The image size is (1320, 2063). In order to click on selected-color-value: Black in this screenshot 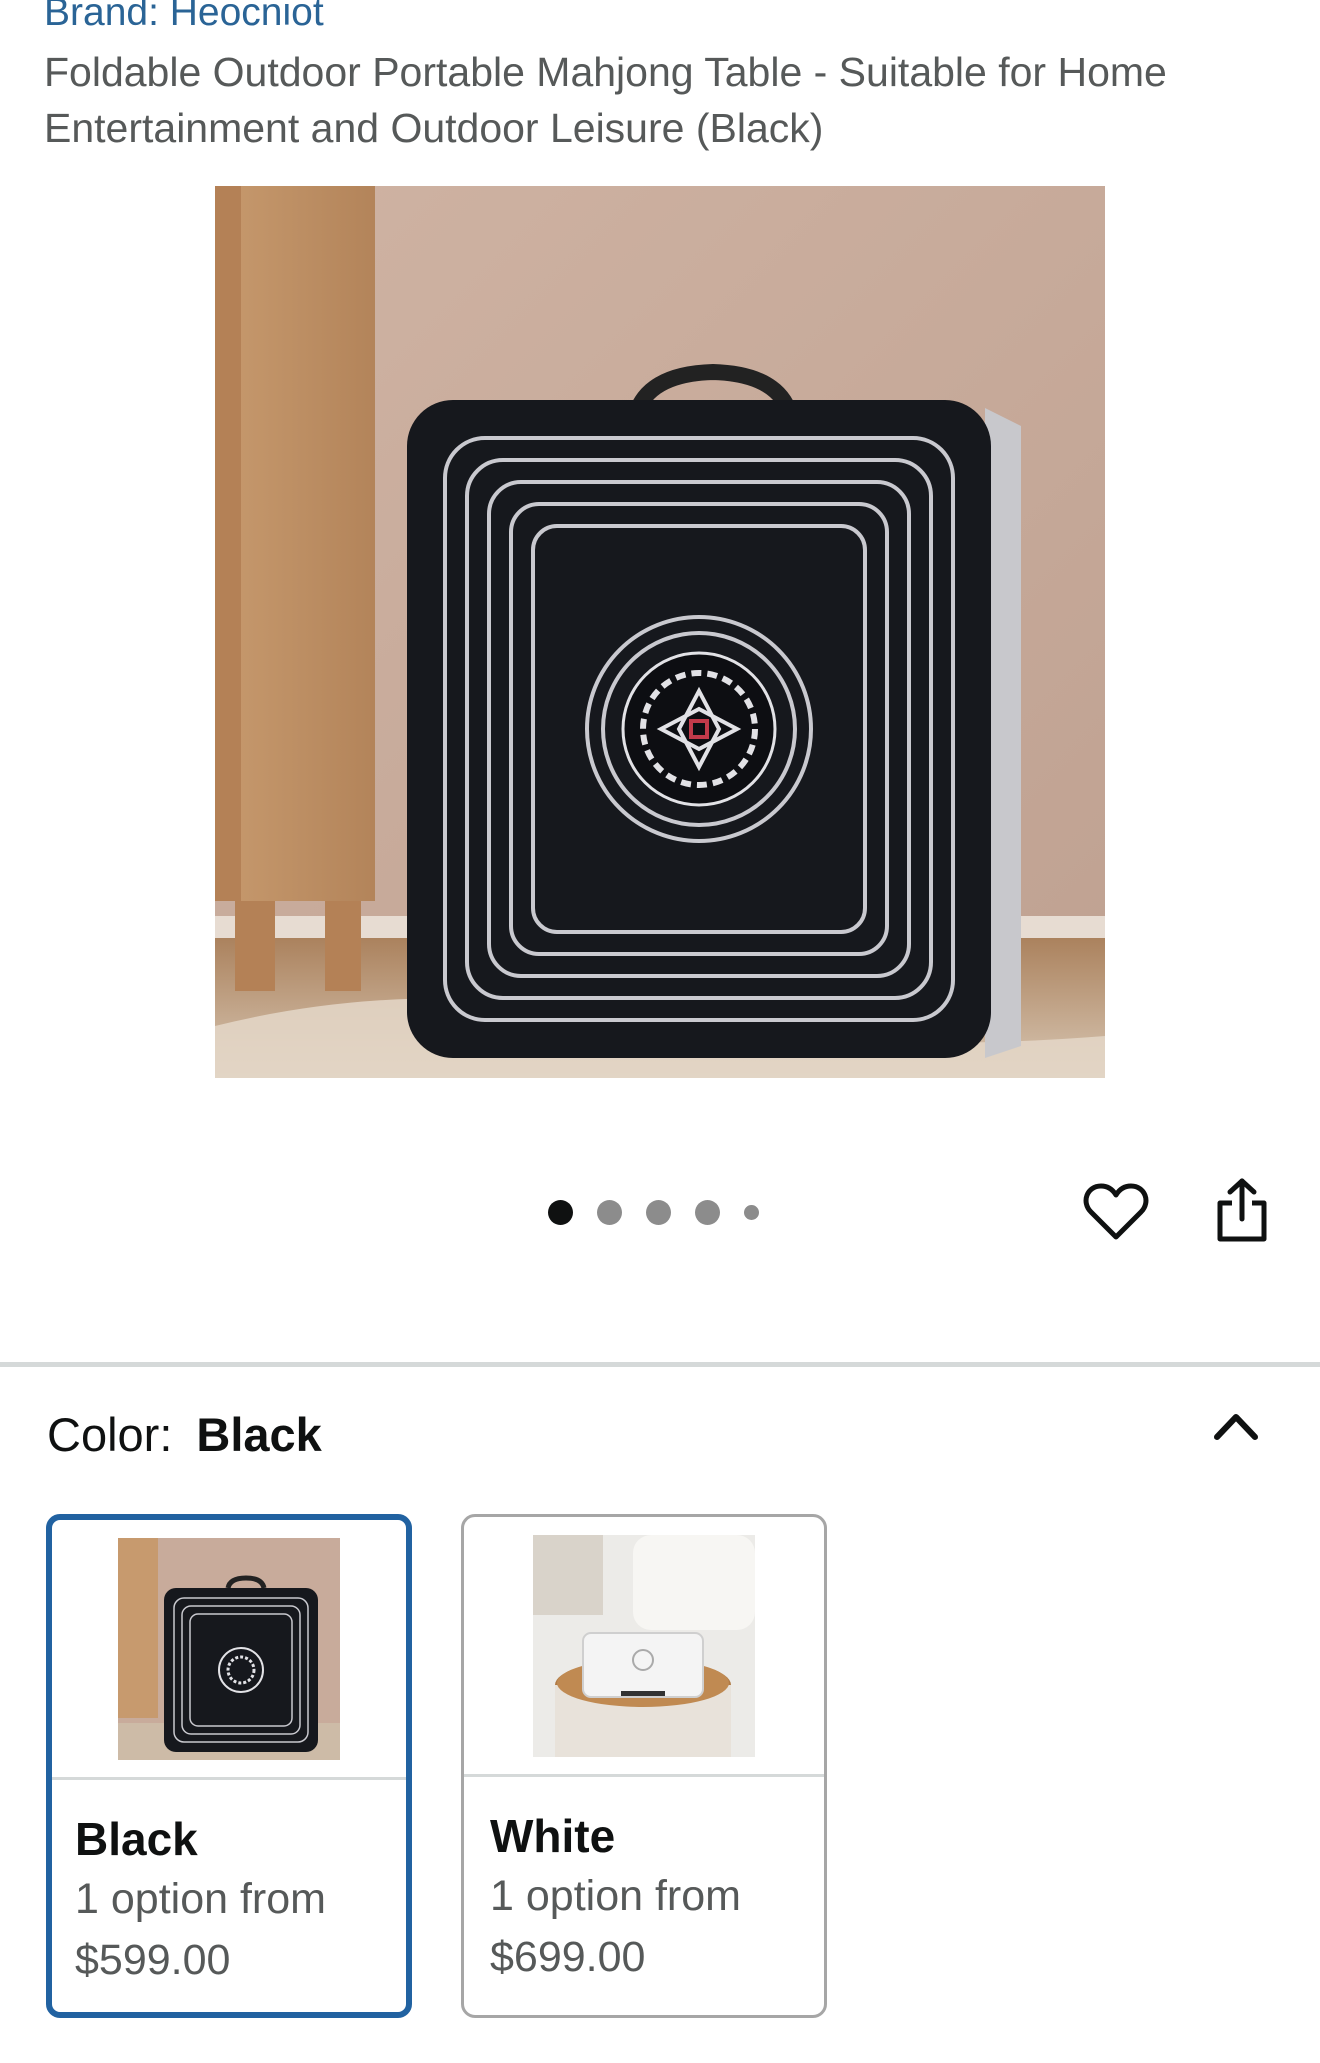, I will do `click(259, 1434)`.